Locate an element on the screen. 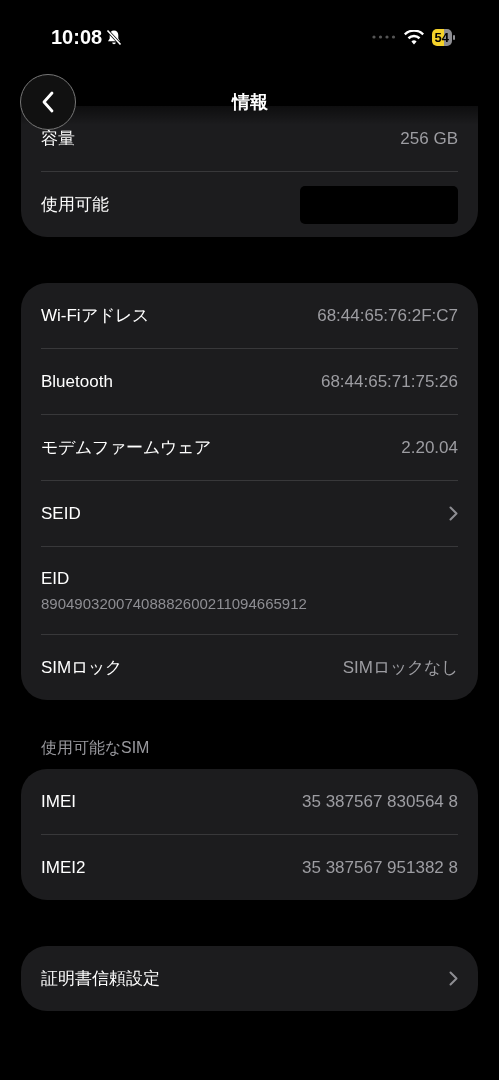 This screenshot has height=1080, width=499. row-label: Bluetooth is located at coordinates (77, 381).